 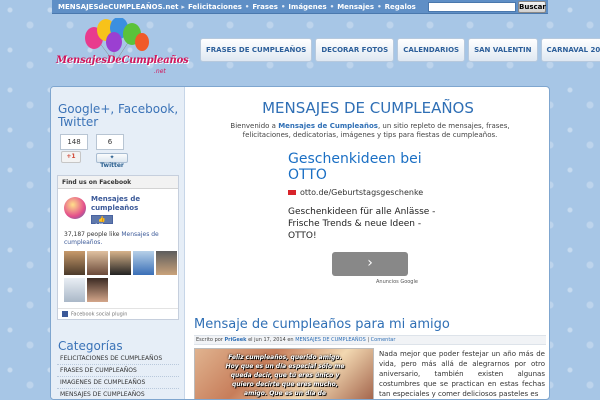 I want to click on balloons-icon, so click(x=117, y=38).